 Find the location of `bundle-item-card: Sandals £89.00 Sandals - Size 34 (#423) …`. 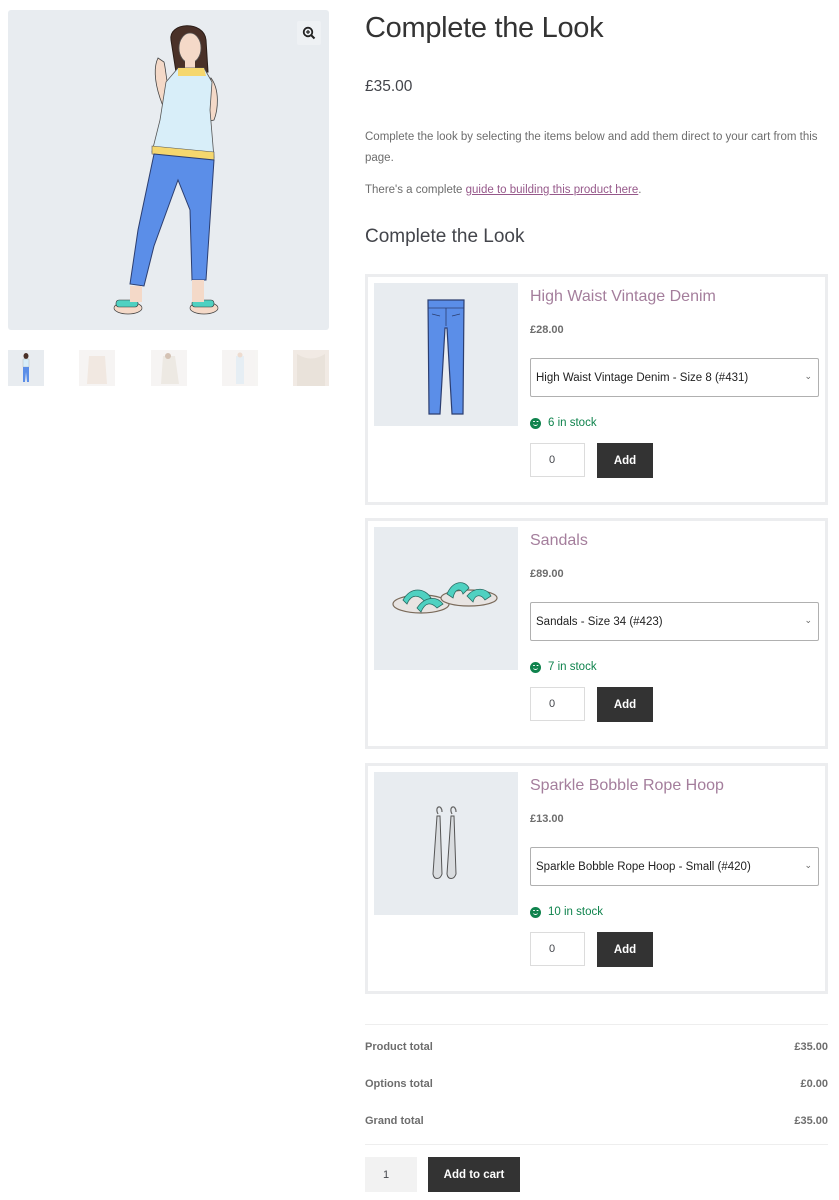

bundle-item-card: Sandals £89.00 Sandals - Size 34 (#423) … is located at coordinates (596, 633).